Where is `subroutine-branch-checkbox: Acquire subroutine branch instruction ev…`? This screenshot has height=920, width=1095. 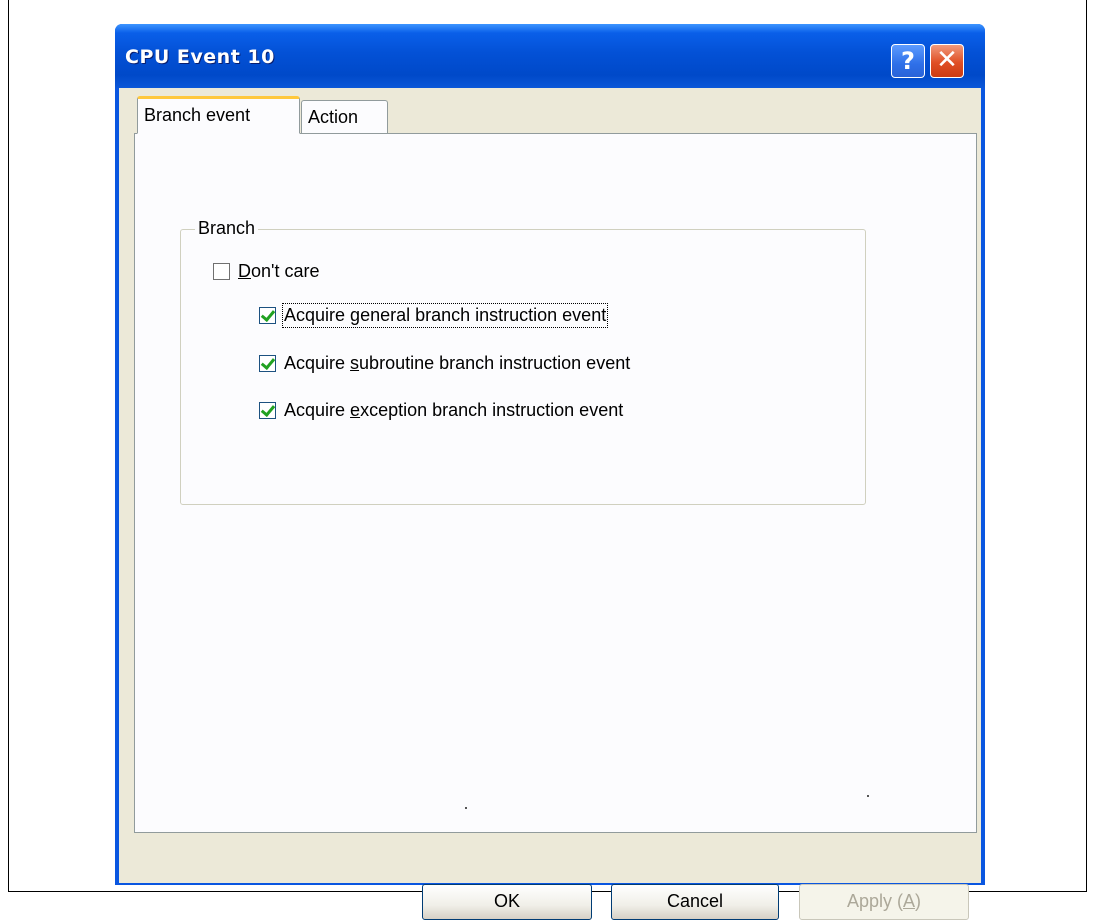
subroutine-branch-checkbox: Acquire subroutine branch instruction ev… is located at coordinates (444, 363).